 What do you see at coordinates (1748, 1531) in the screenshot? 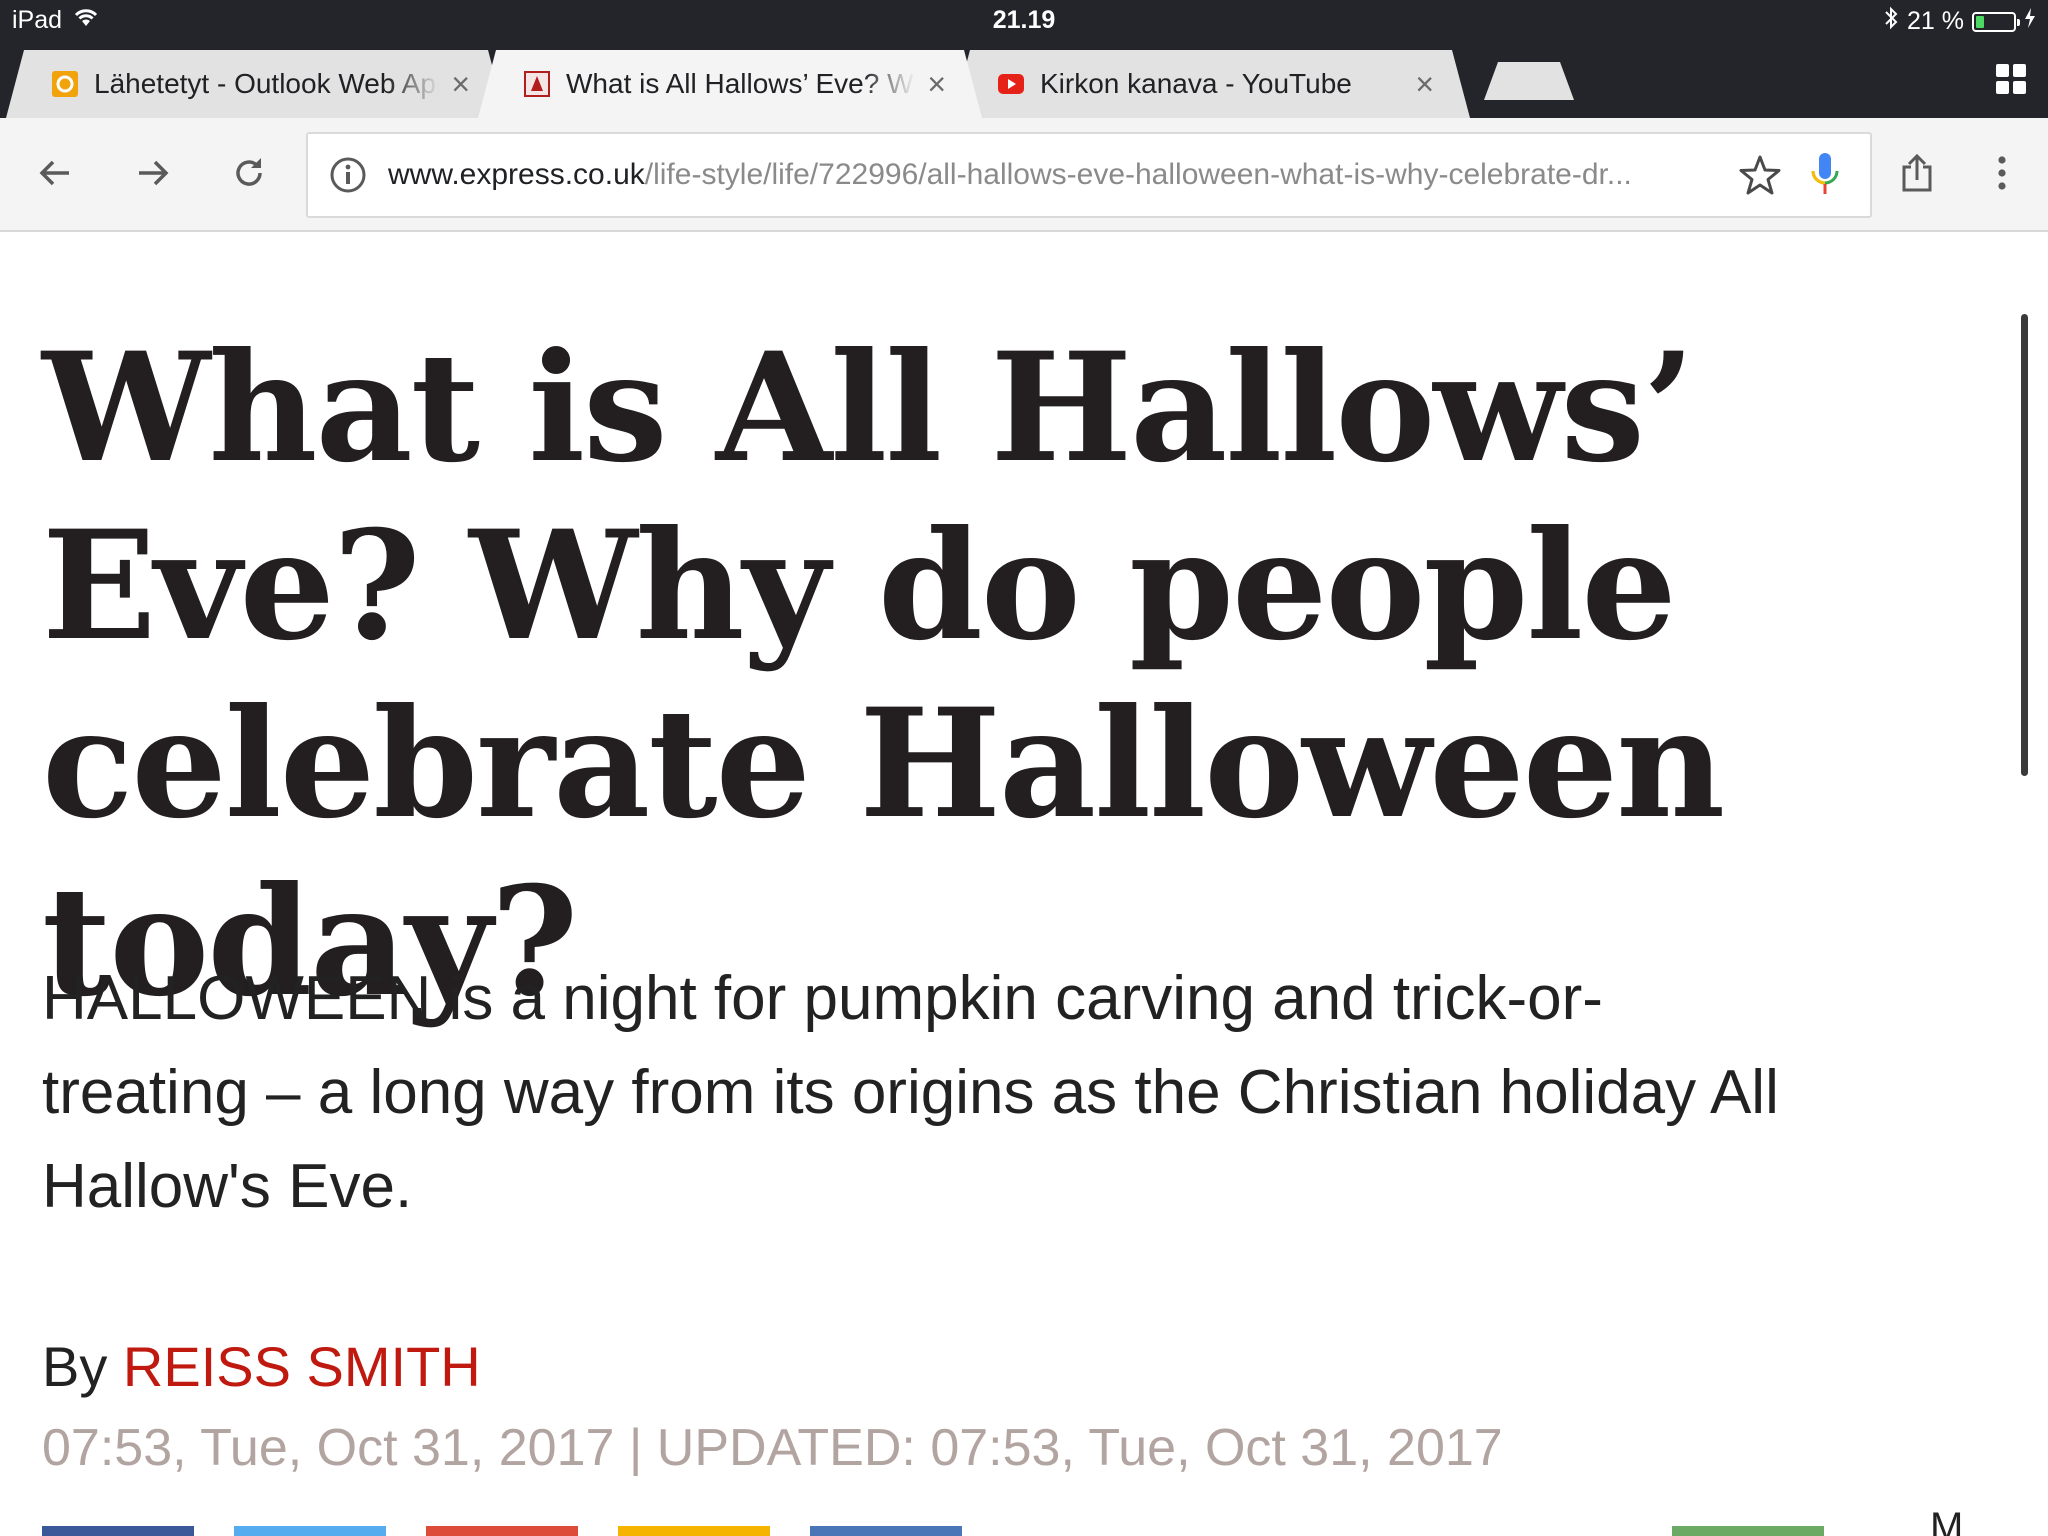
I see `share-whatsapp-button` at bounding box center [1748, 1531].